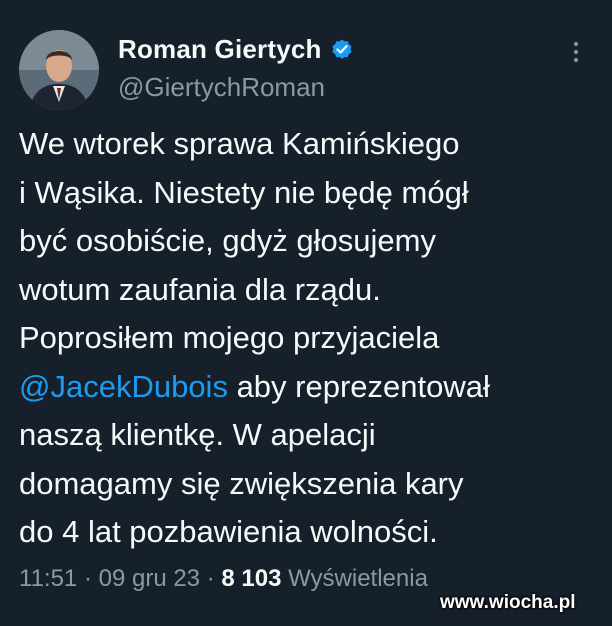  What do you see at coordinates (354, 578) in the screenshot?
I see `views-label: Wyświetlenia` at bounding box center [354, 578].